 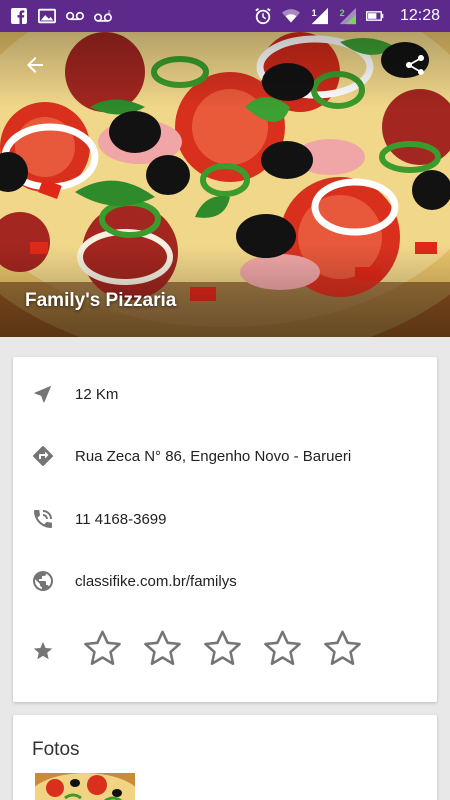 I want to click on globe-icon, so click(x=43, y=581).